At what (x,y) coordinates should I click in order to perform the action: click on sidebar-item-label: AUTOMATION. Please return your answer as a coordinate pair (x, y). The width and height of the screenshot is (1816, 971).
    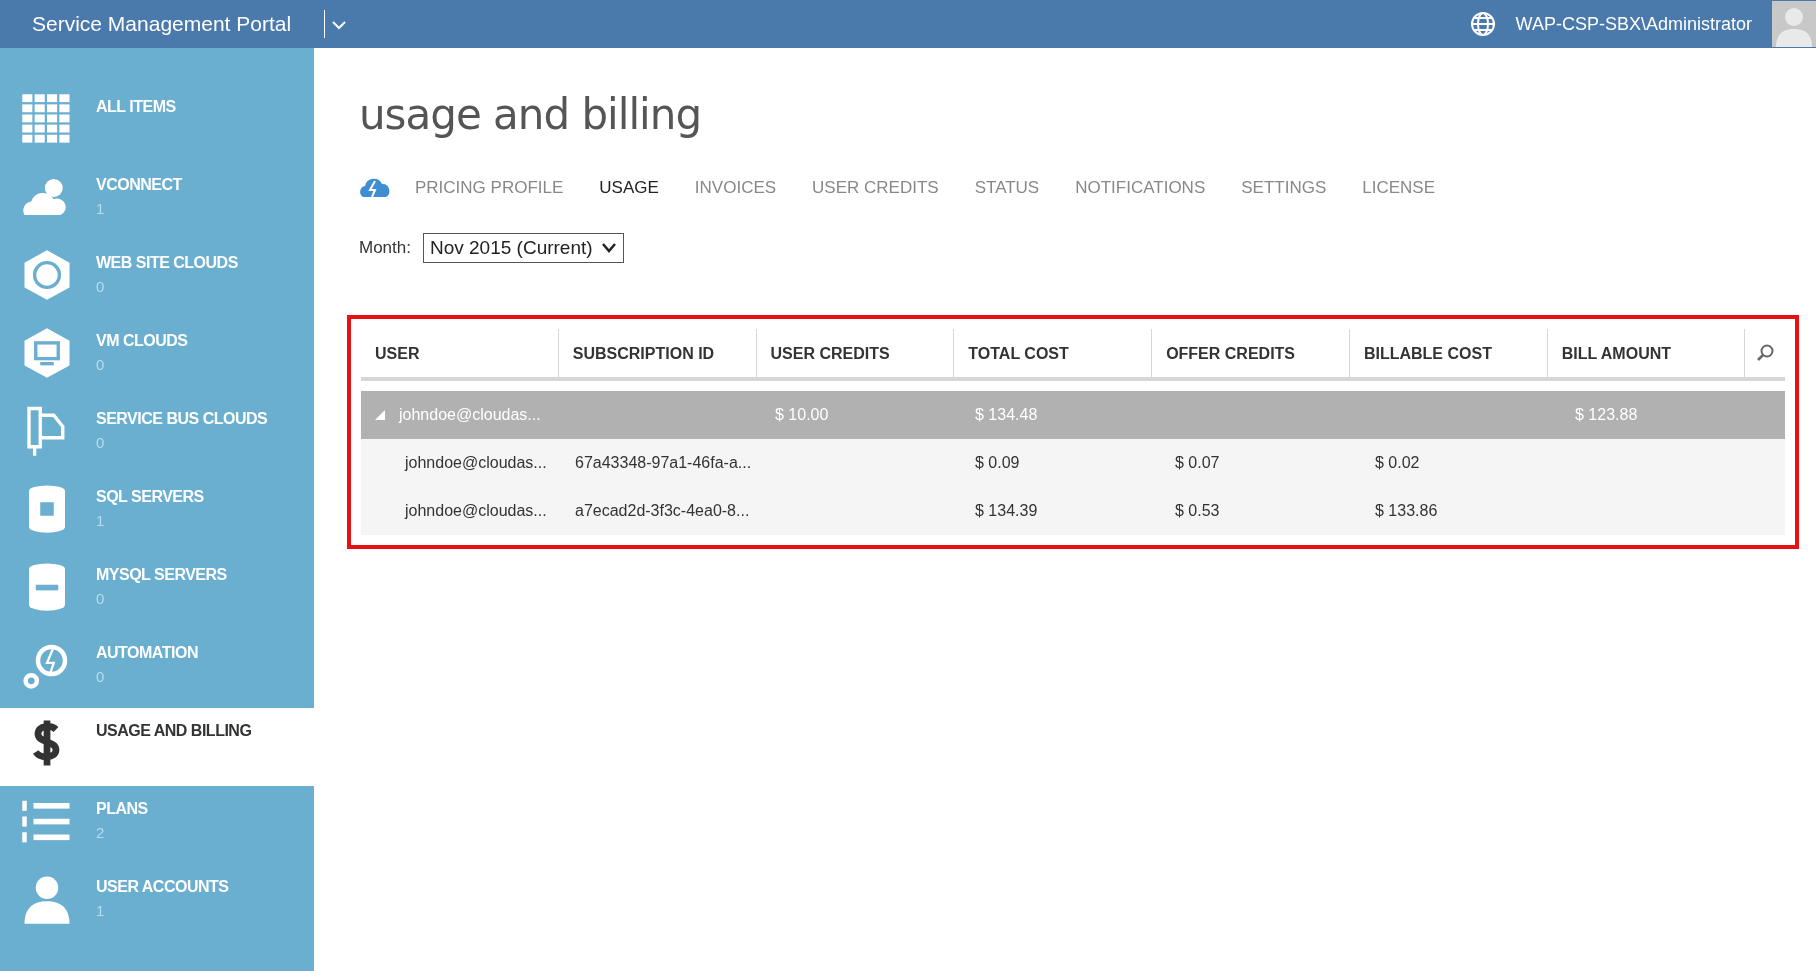
    Looking at the image, I should click on (147, 653).